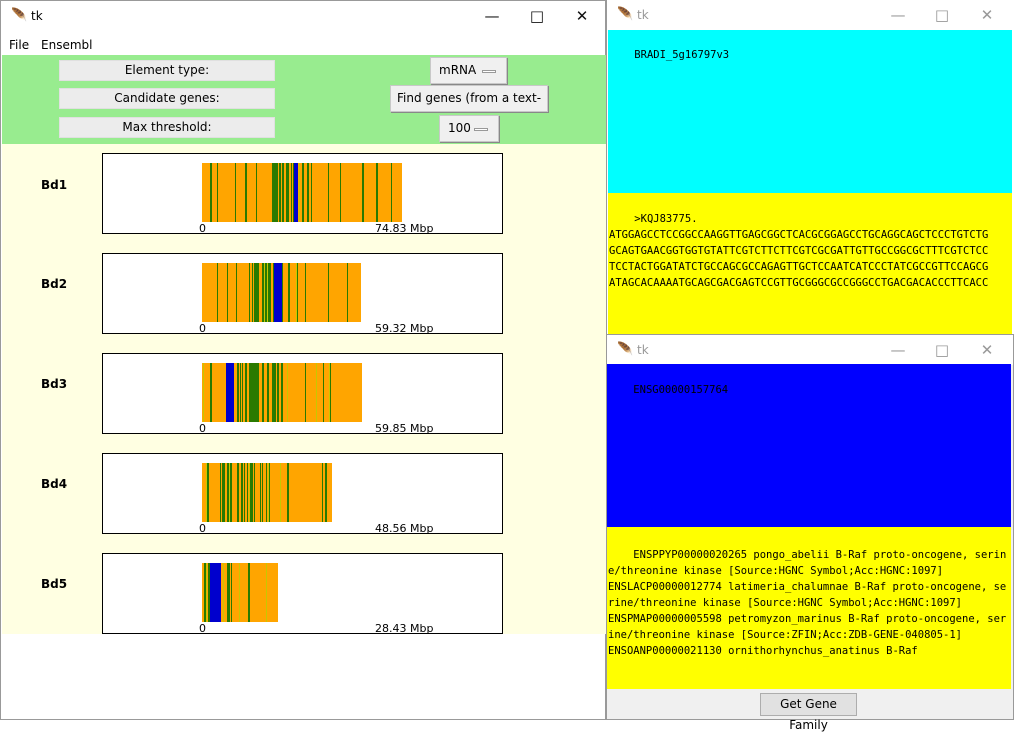 The width and height of the screenshot is (1014, 736). Describe the element at coordinates (469, 128) in the screenshot. I see `max-threshold-dropdown: 100` at that location.